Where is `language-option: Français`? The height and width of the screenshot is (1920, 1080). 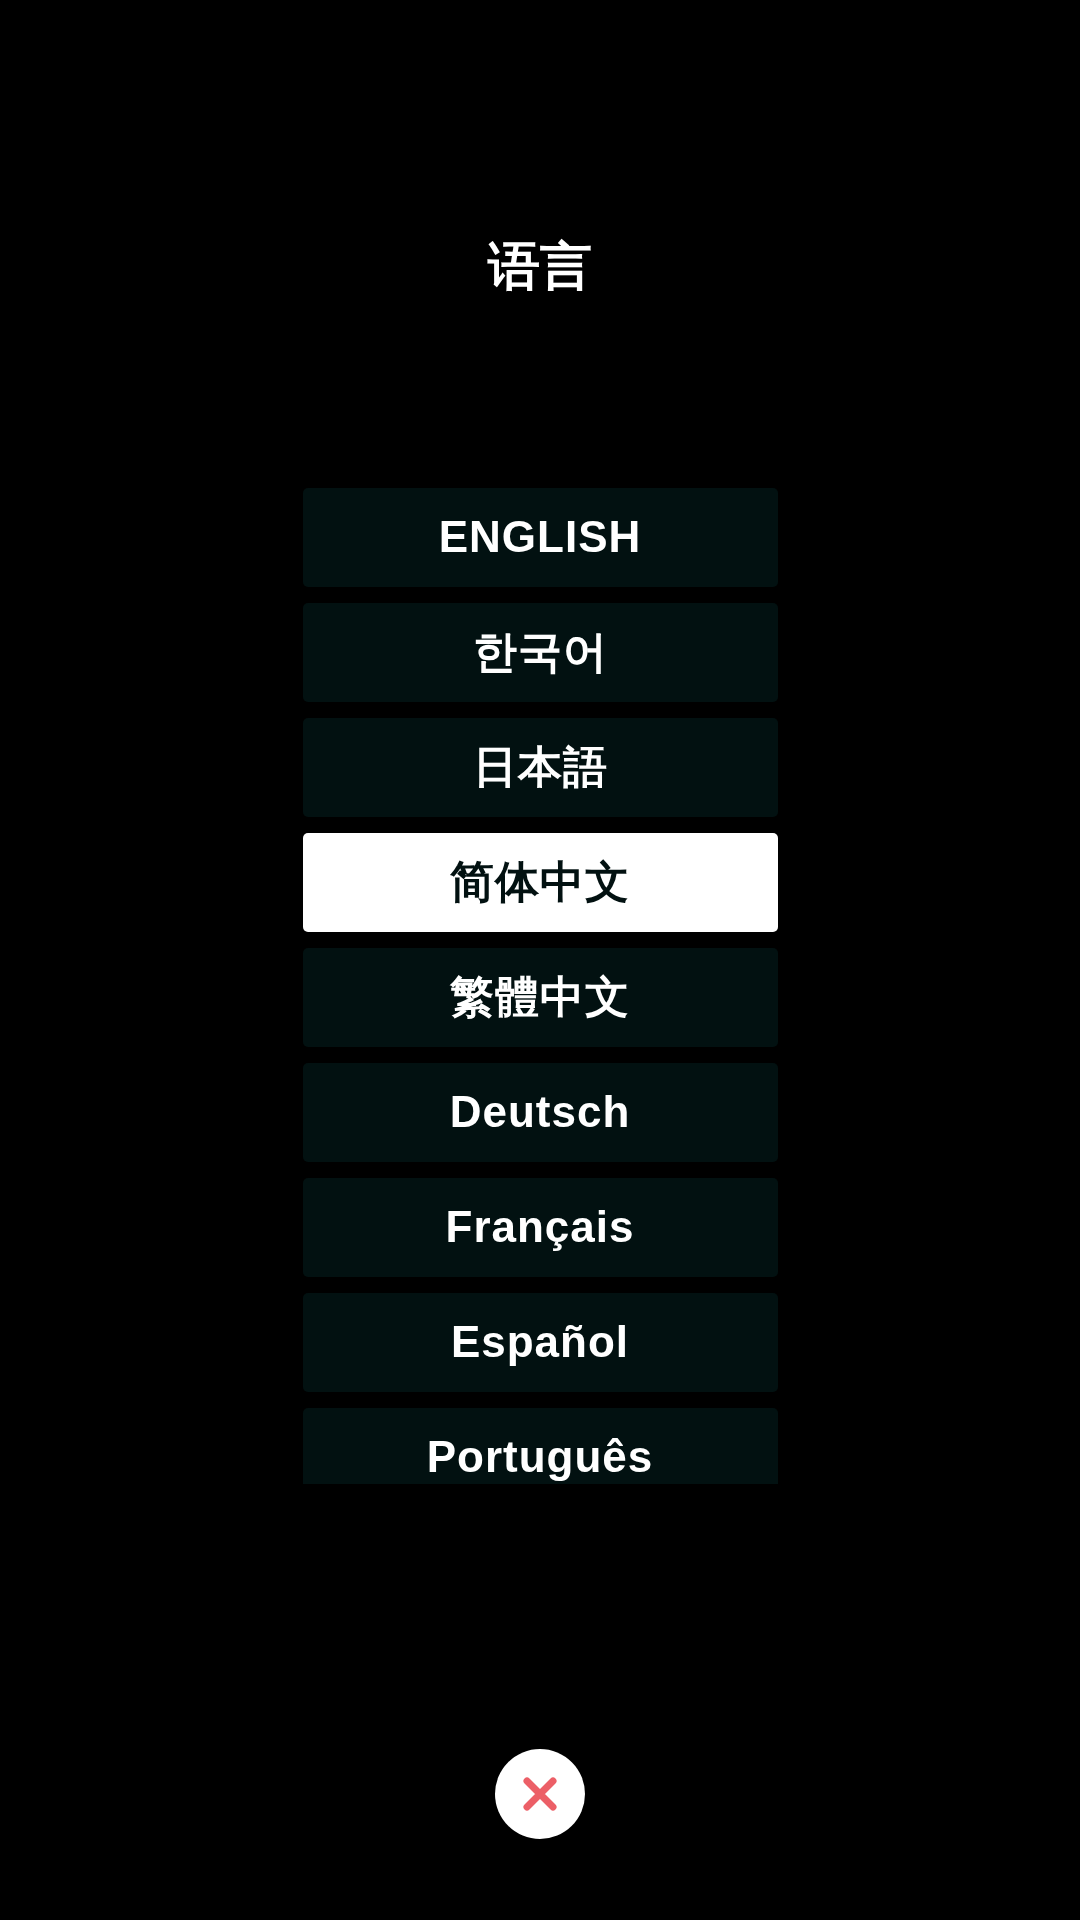
language-option: Français is located at coordinates (540, 1227).